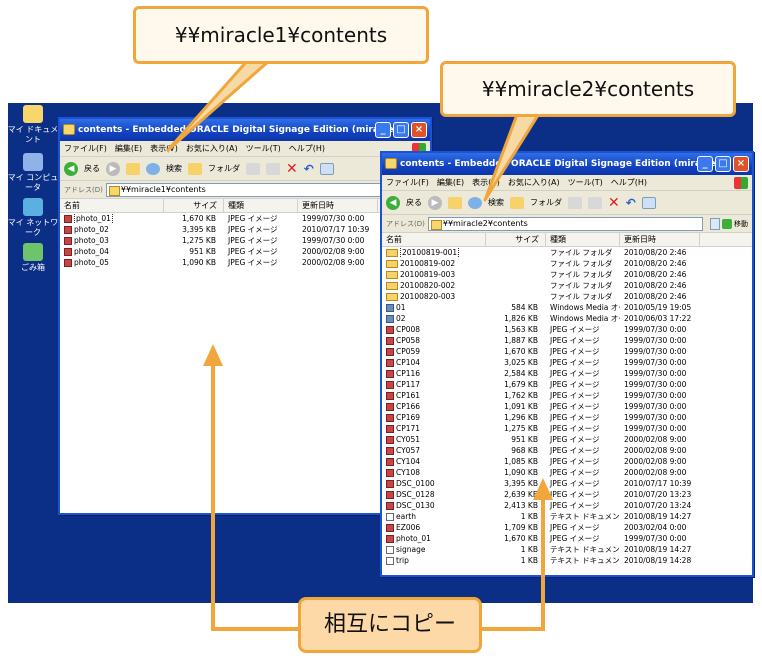 The height and width of the screenshot is (659, 762). What do you see at coordinates (588, 89) in the screenshot?
I see `callout-miracle2-path: ¥¥miracle2¥contents` at bounding box center [588, 89].